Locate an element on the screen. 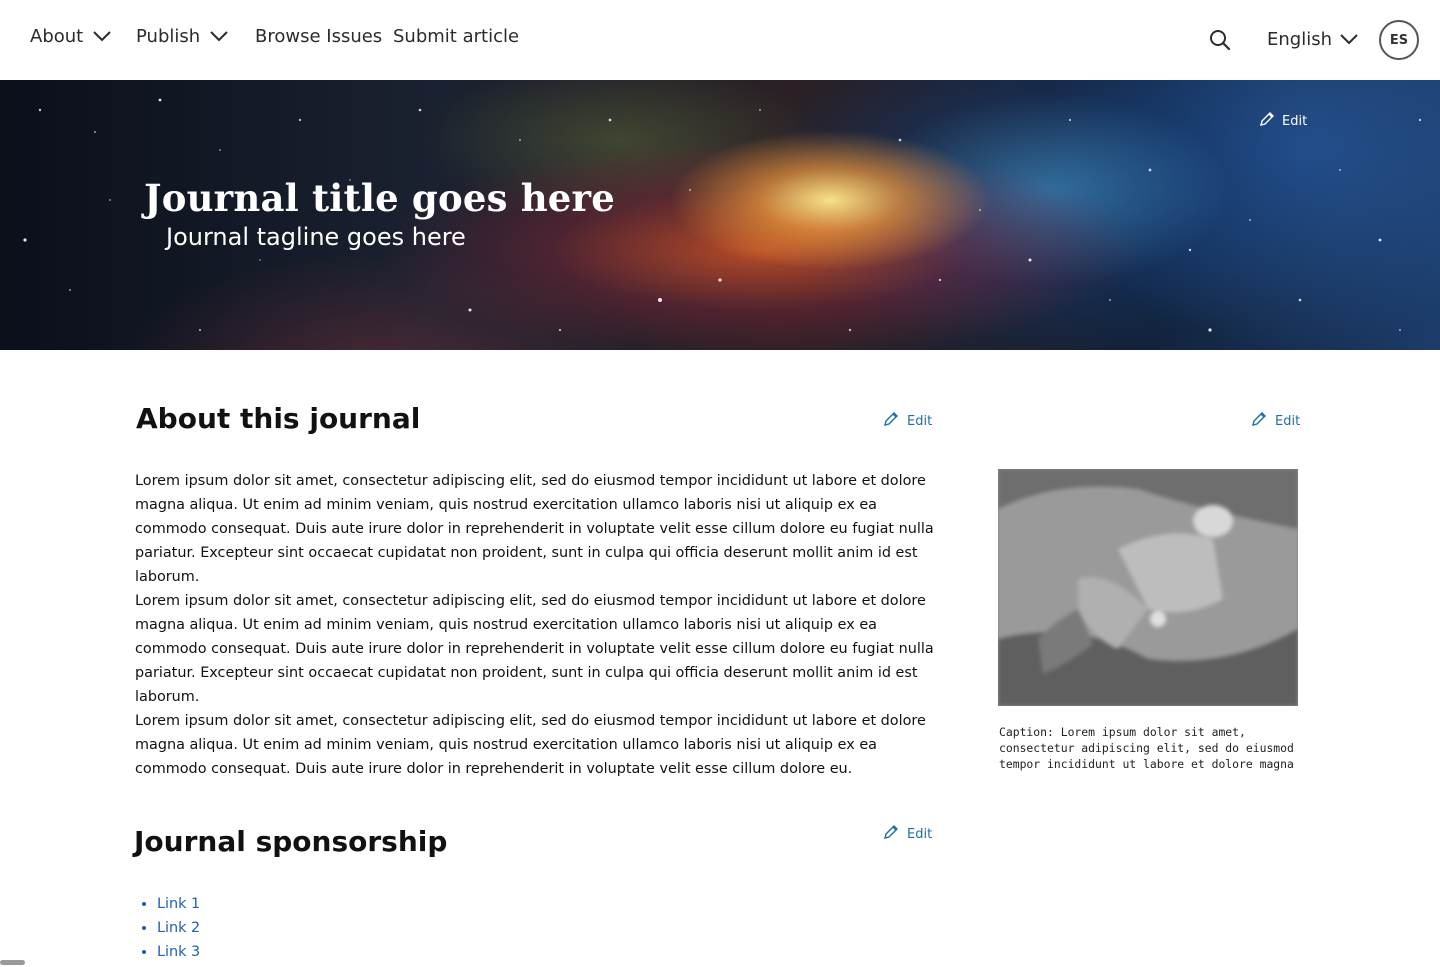 Image resolution: width=1440 pixels, height=967 pixels. about-edit-button: Edit is located at coordinates (907, 421).